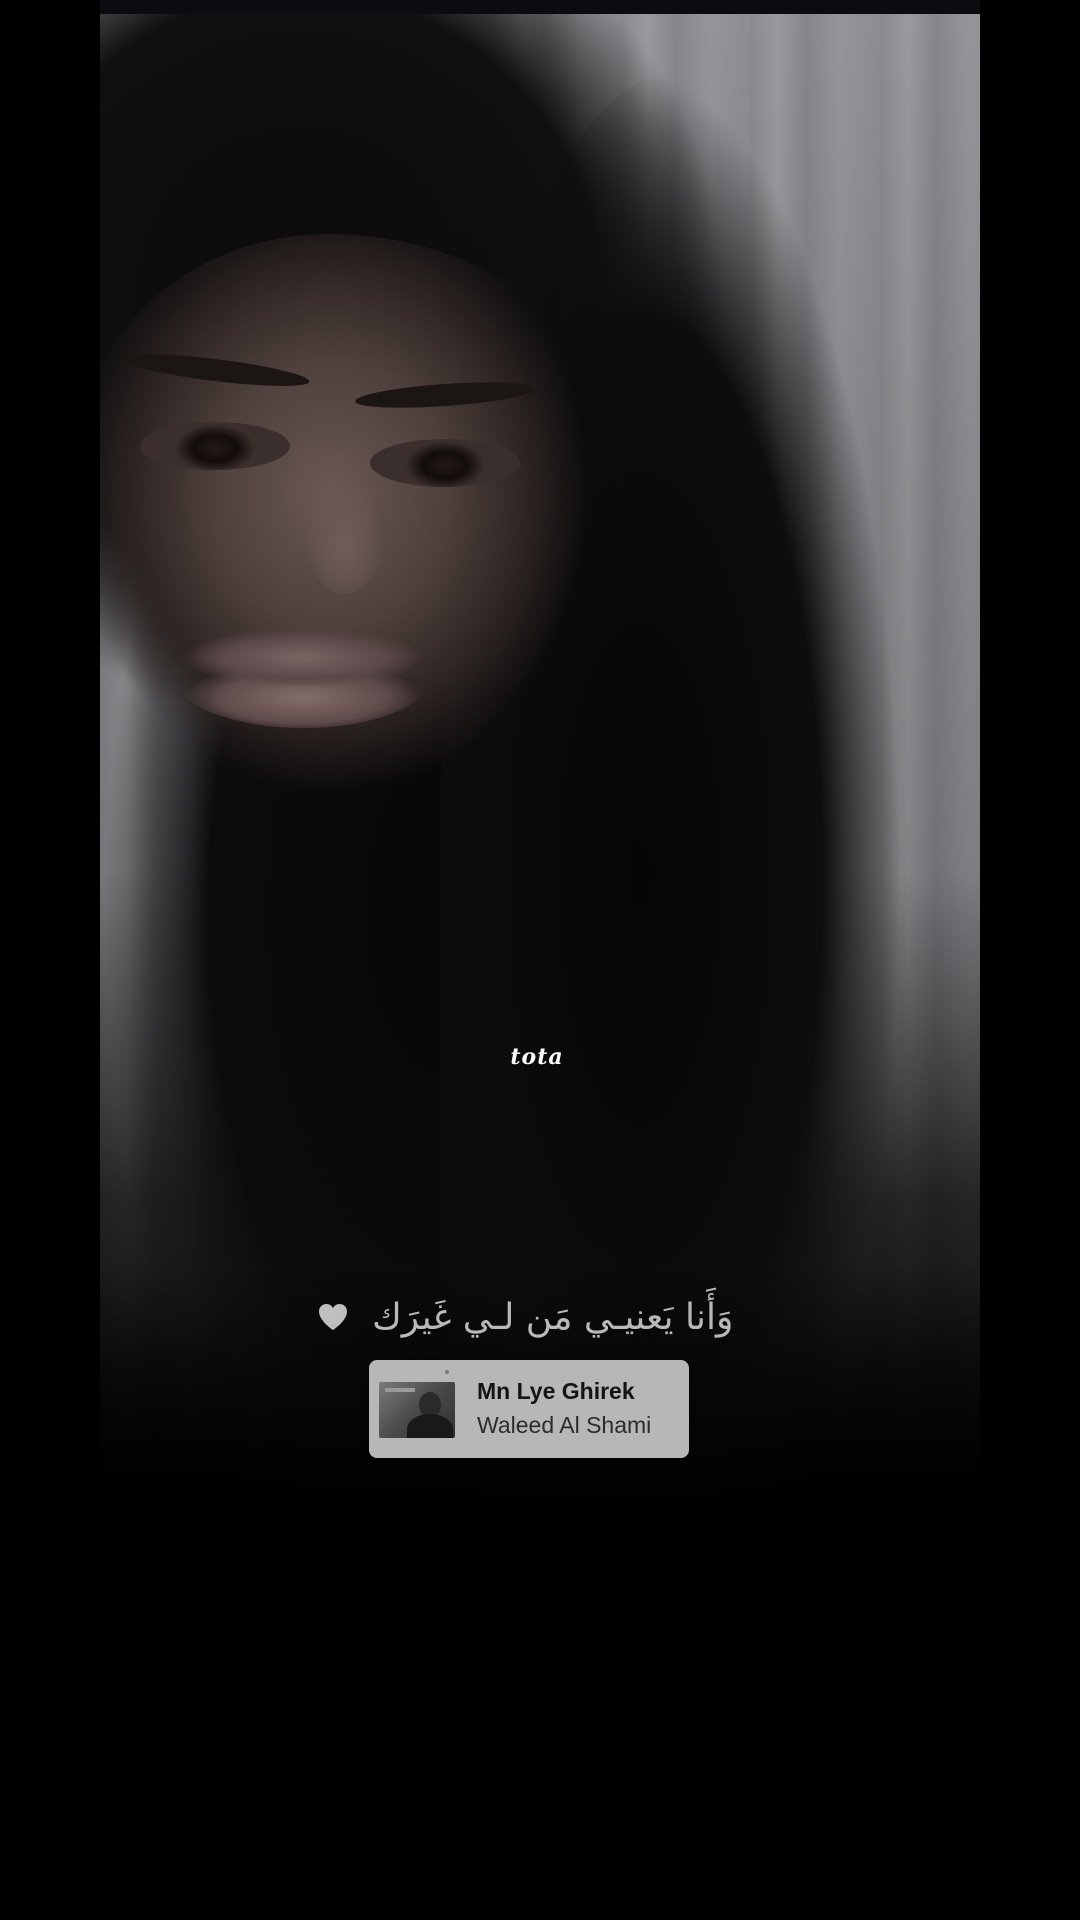 The height and width of the screenshot is (1920, 1080). I want to click on right-eye, so click(445, 463).